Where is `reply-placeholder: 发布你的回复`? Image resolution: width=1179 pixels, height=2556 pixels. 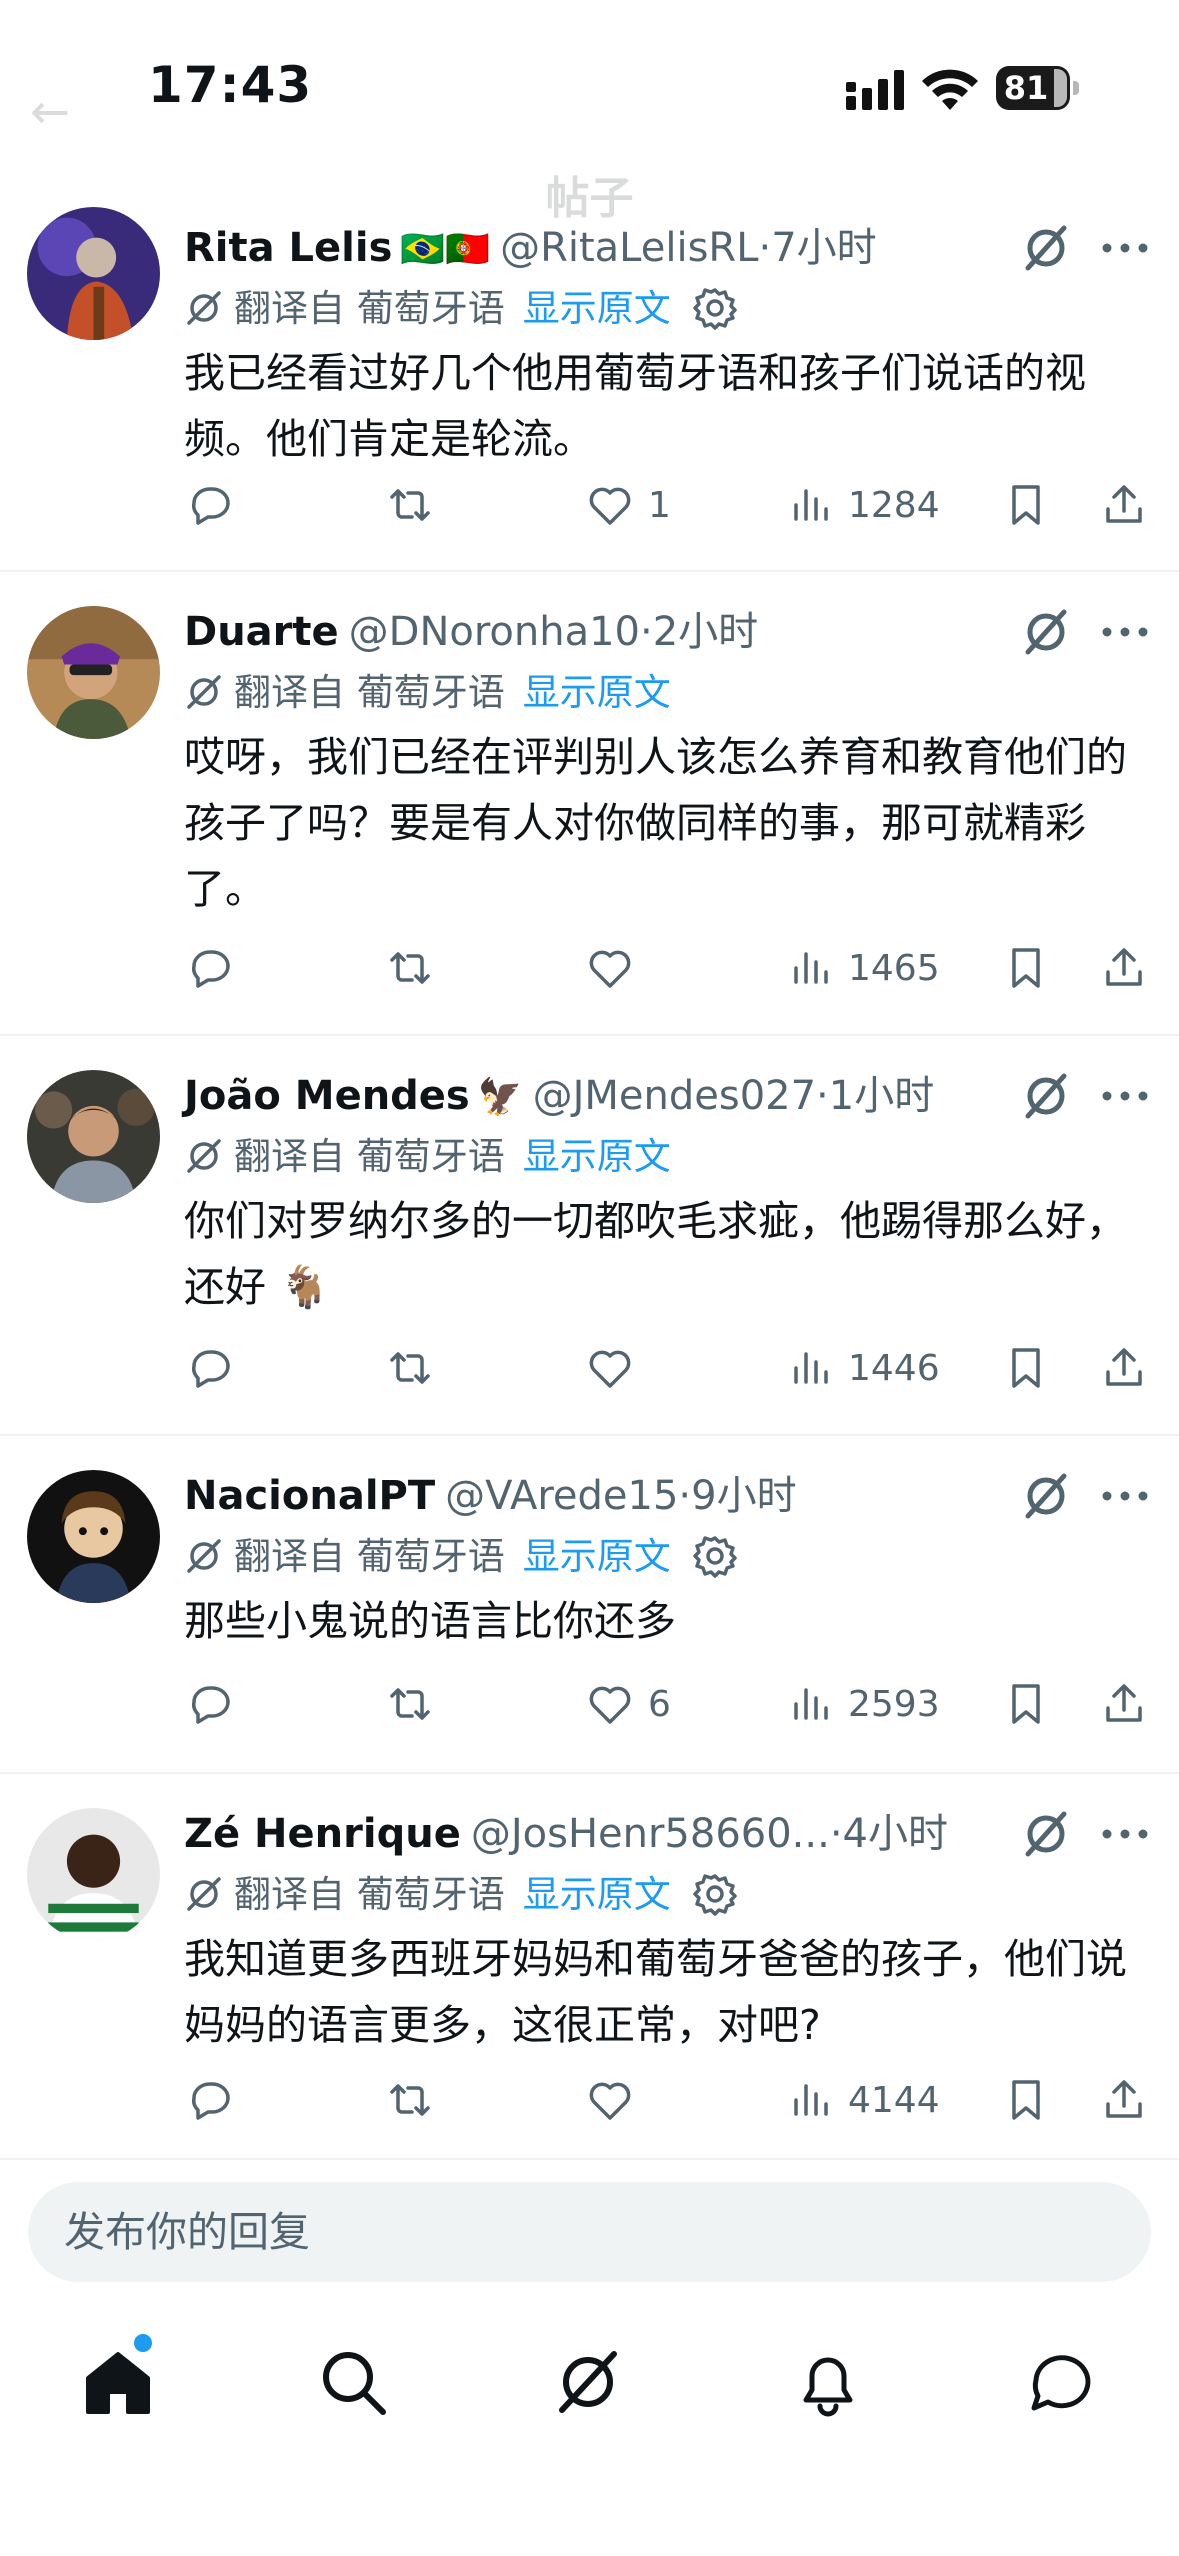 reply-placeholder: 发布你的回复 is located at coordinates (187, 2232).